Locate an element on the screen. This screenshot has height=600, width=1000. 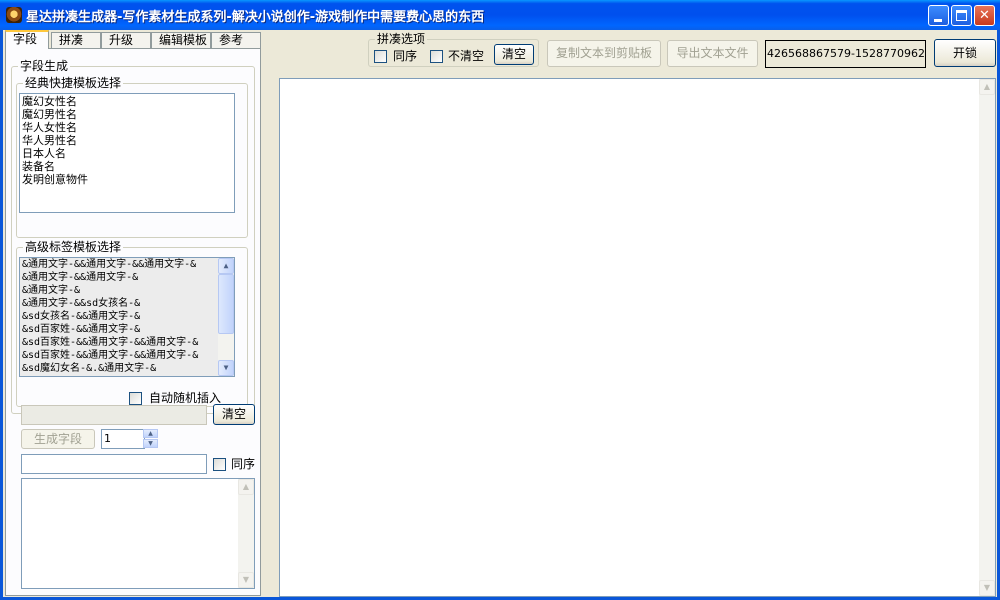
scroll-thumb is located at coordinates (226, 304).